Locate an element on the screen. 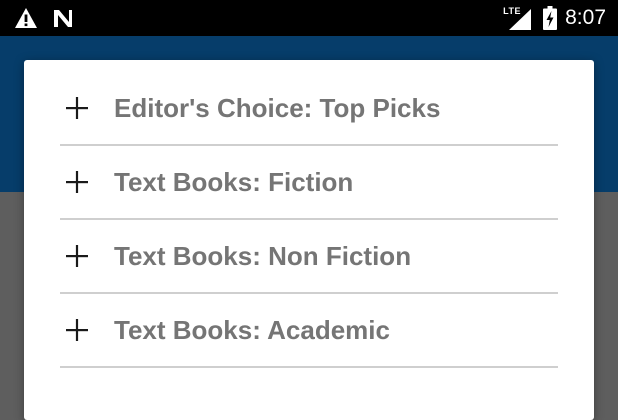  category-item-academic: Text Books: Academic is located at coordinates (309, 331).